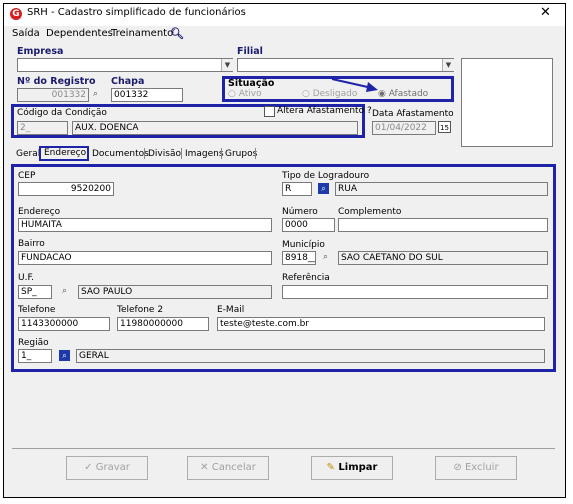  Describe the element at coordinates (42, 128) in the screenshot. I see `condicao-code-field: 2_` at that location.